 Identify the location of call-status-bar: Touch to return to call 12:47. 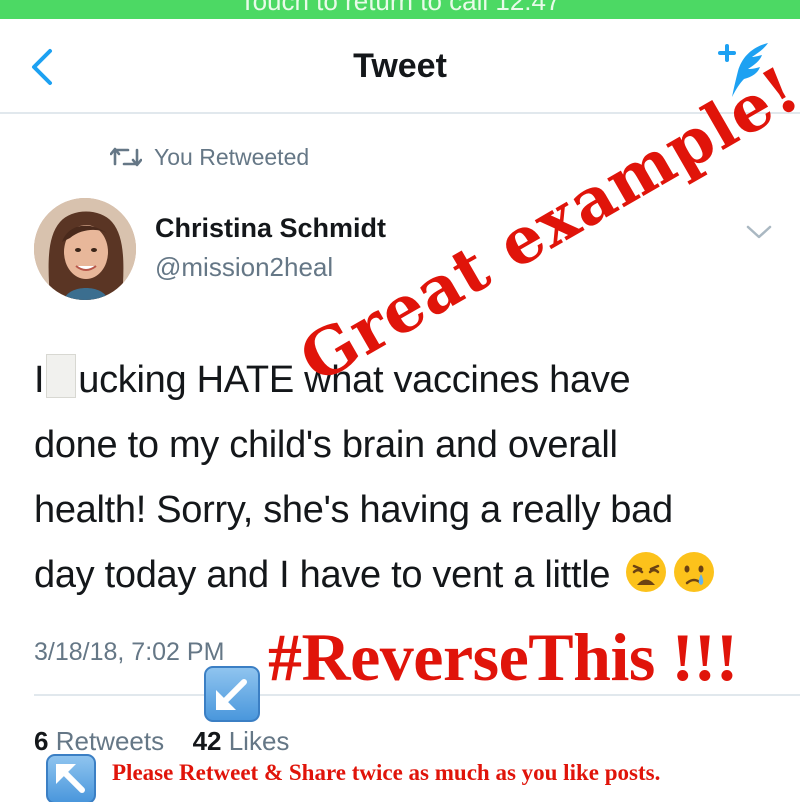
(400, 9).